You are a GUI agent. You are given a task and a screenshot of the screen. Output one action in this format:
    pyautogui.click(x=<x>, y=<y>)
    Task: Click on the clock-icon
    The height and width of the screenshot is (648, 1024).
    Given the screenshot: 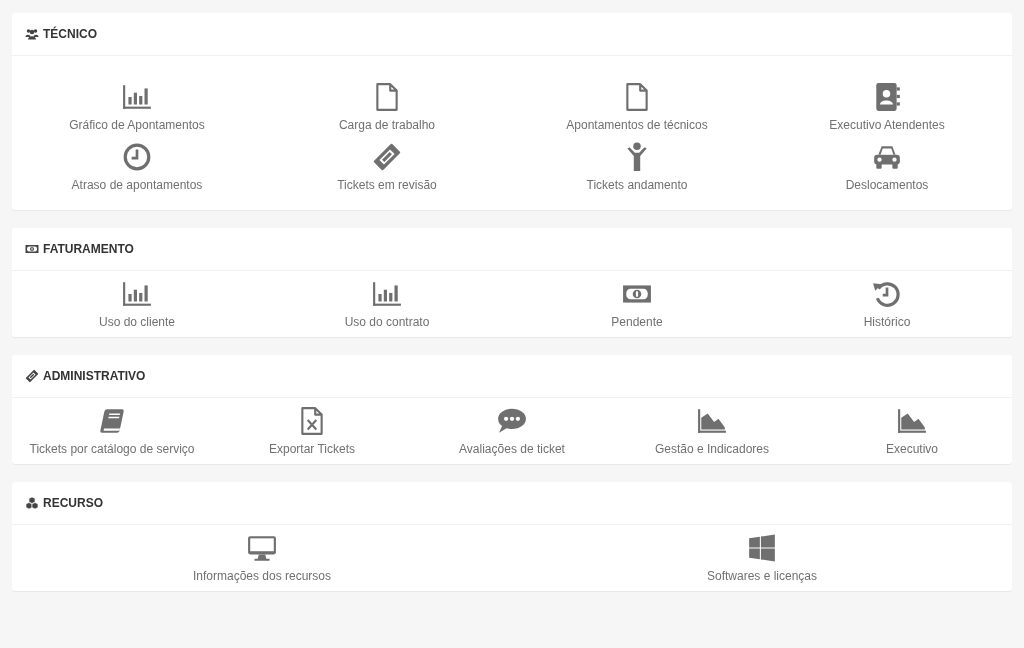 What is the action you would take?
    pyautogui.click(x=137, y=157)
    